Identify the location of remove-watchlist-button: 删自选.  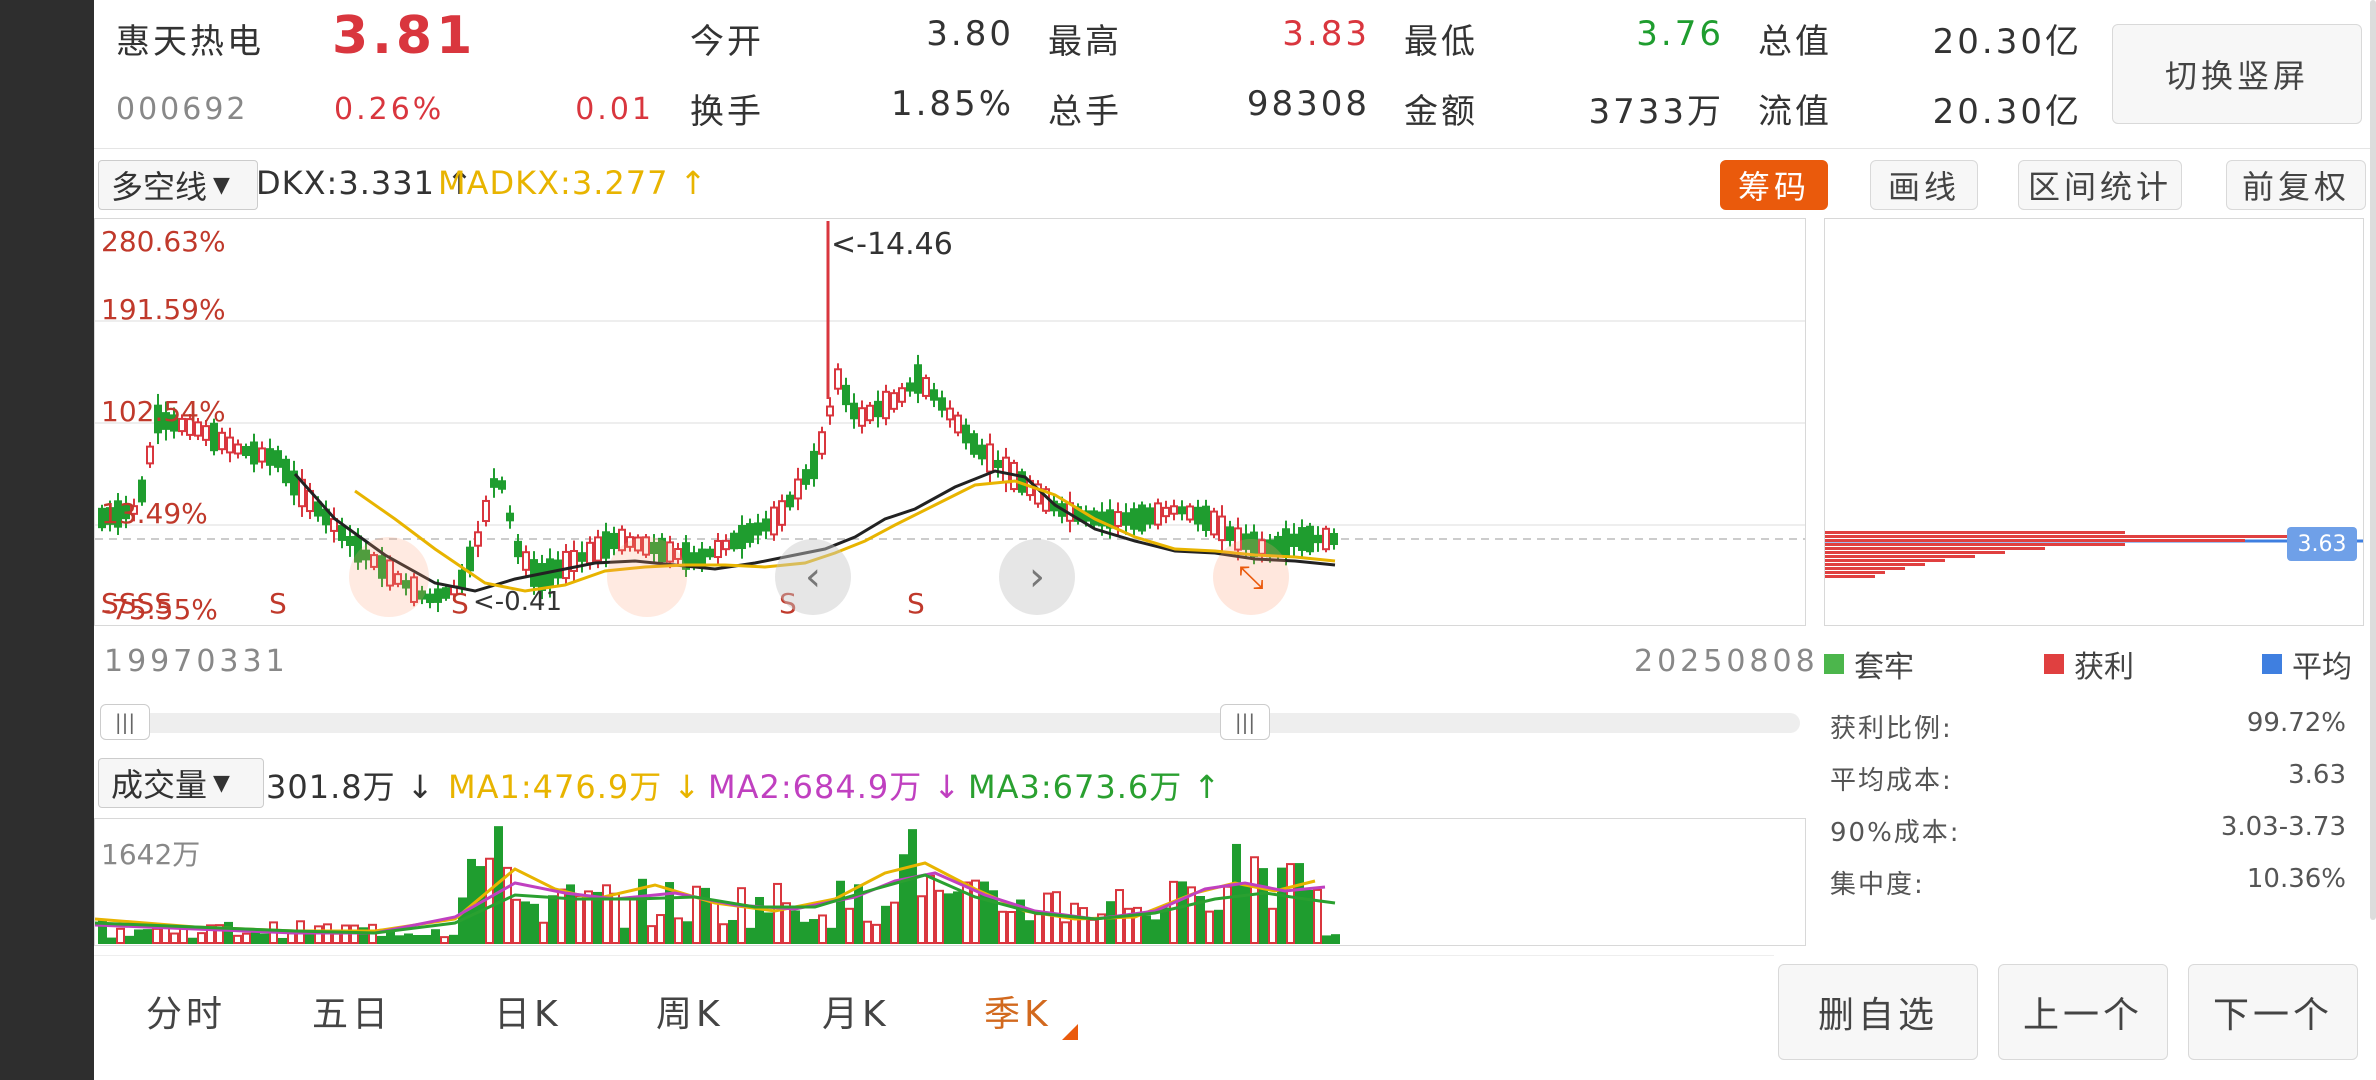
(1878, 1012).